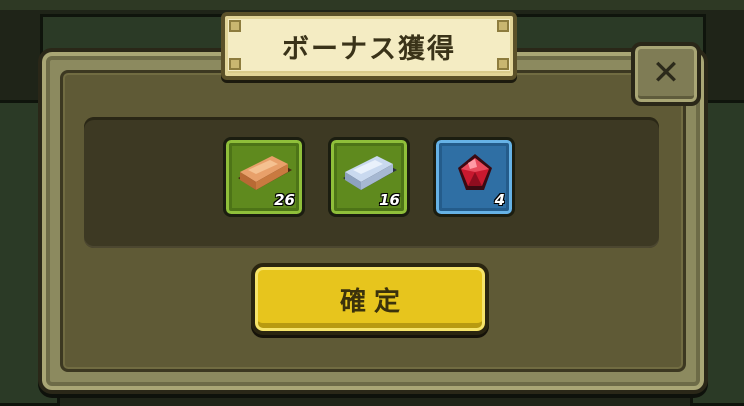 Image resolution: width=744 pixels, height=406 pixels. Describe the element at coordinates (284, 200) in the screenshot. I see `reward-count: 26` at that location.